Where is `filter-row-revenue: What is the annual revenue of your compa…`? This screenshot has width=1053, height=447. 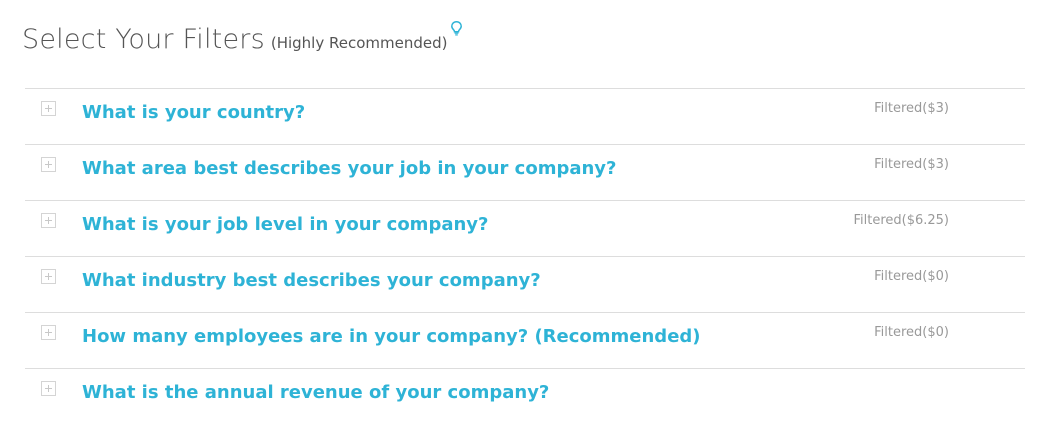 filter-row-revenue: What is the annual revenue of your compa… is located at coordinates (525, 396).